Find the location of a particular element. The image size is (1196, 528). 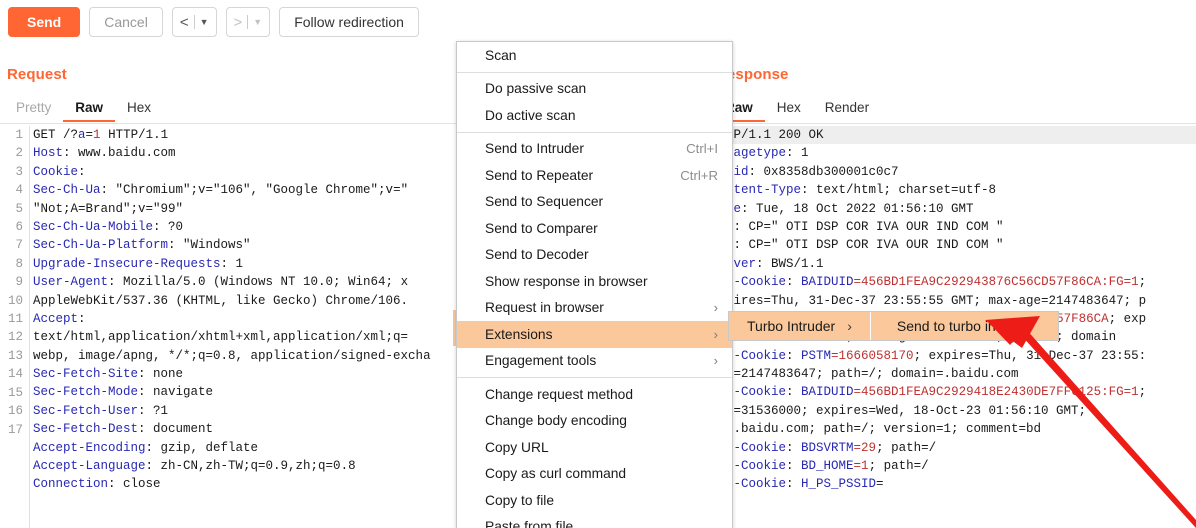

code-token: ; exp is located at coordinates (1127, 318).